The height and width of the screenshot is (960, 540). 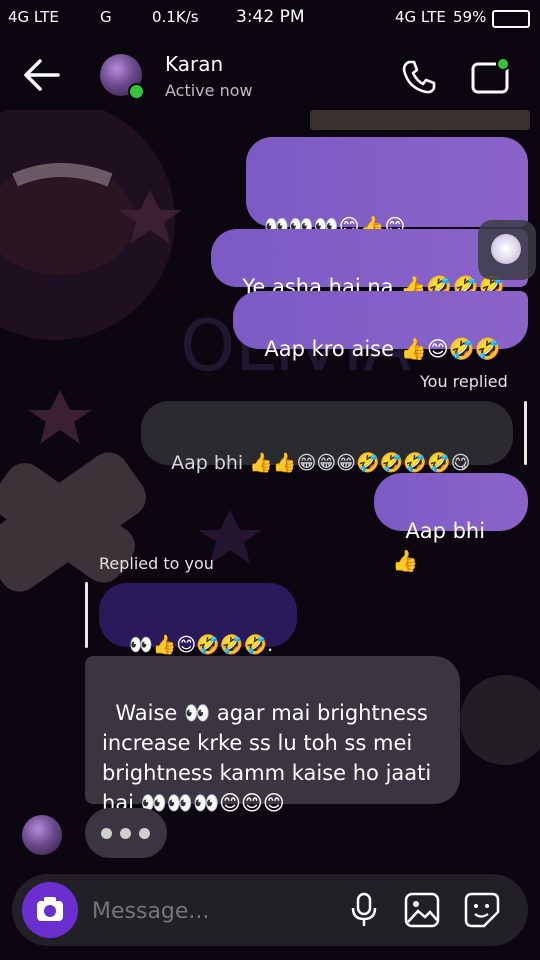 What do you see at coordinates (212, 911) in the screenshot?
I see `message-input` at bounding box center [212, 911].